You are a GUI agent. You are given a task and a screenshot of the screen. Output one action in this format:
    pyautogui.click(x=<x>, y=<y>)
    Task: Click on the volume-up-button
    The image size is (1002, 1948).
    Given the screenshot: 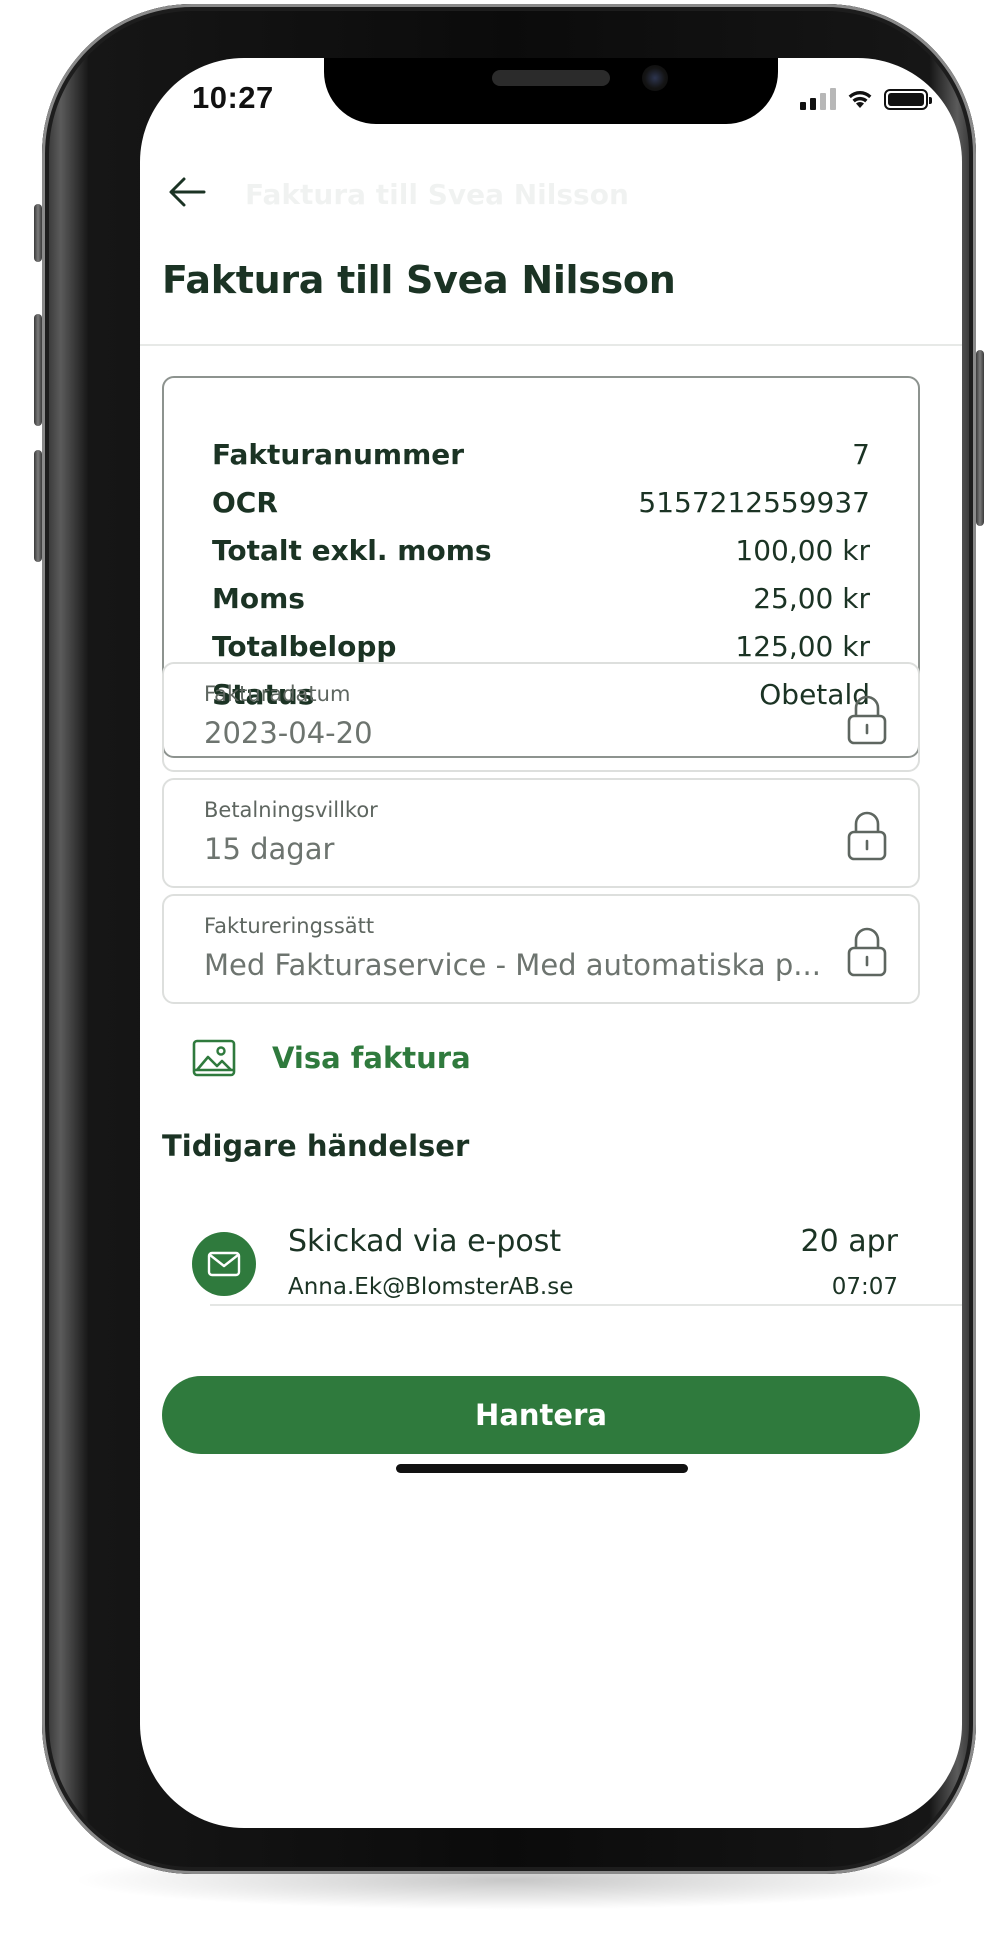 What is the action you would take?
    pyautogui.click(x=38, y=370)
    